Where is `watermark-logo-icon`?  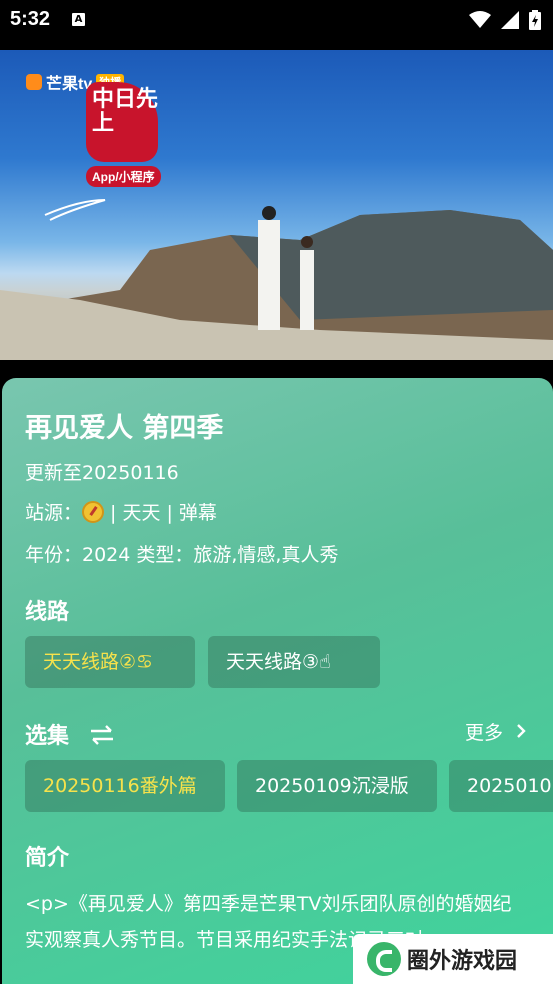 watermark-logo-icon is located at coordinates (384, 959).